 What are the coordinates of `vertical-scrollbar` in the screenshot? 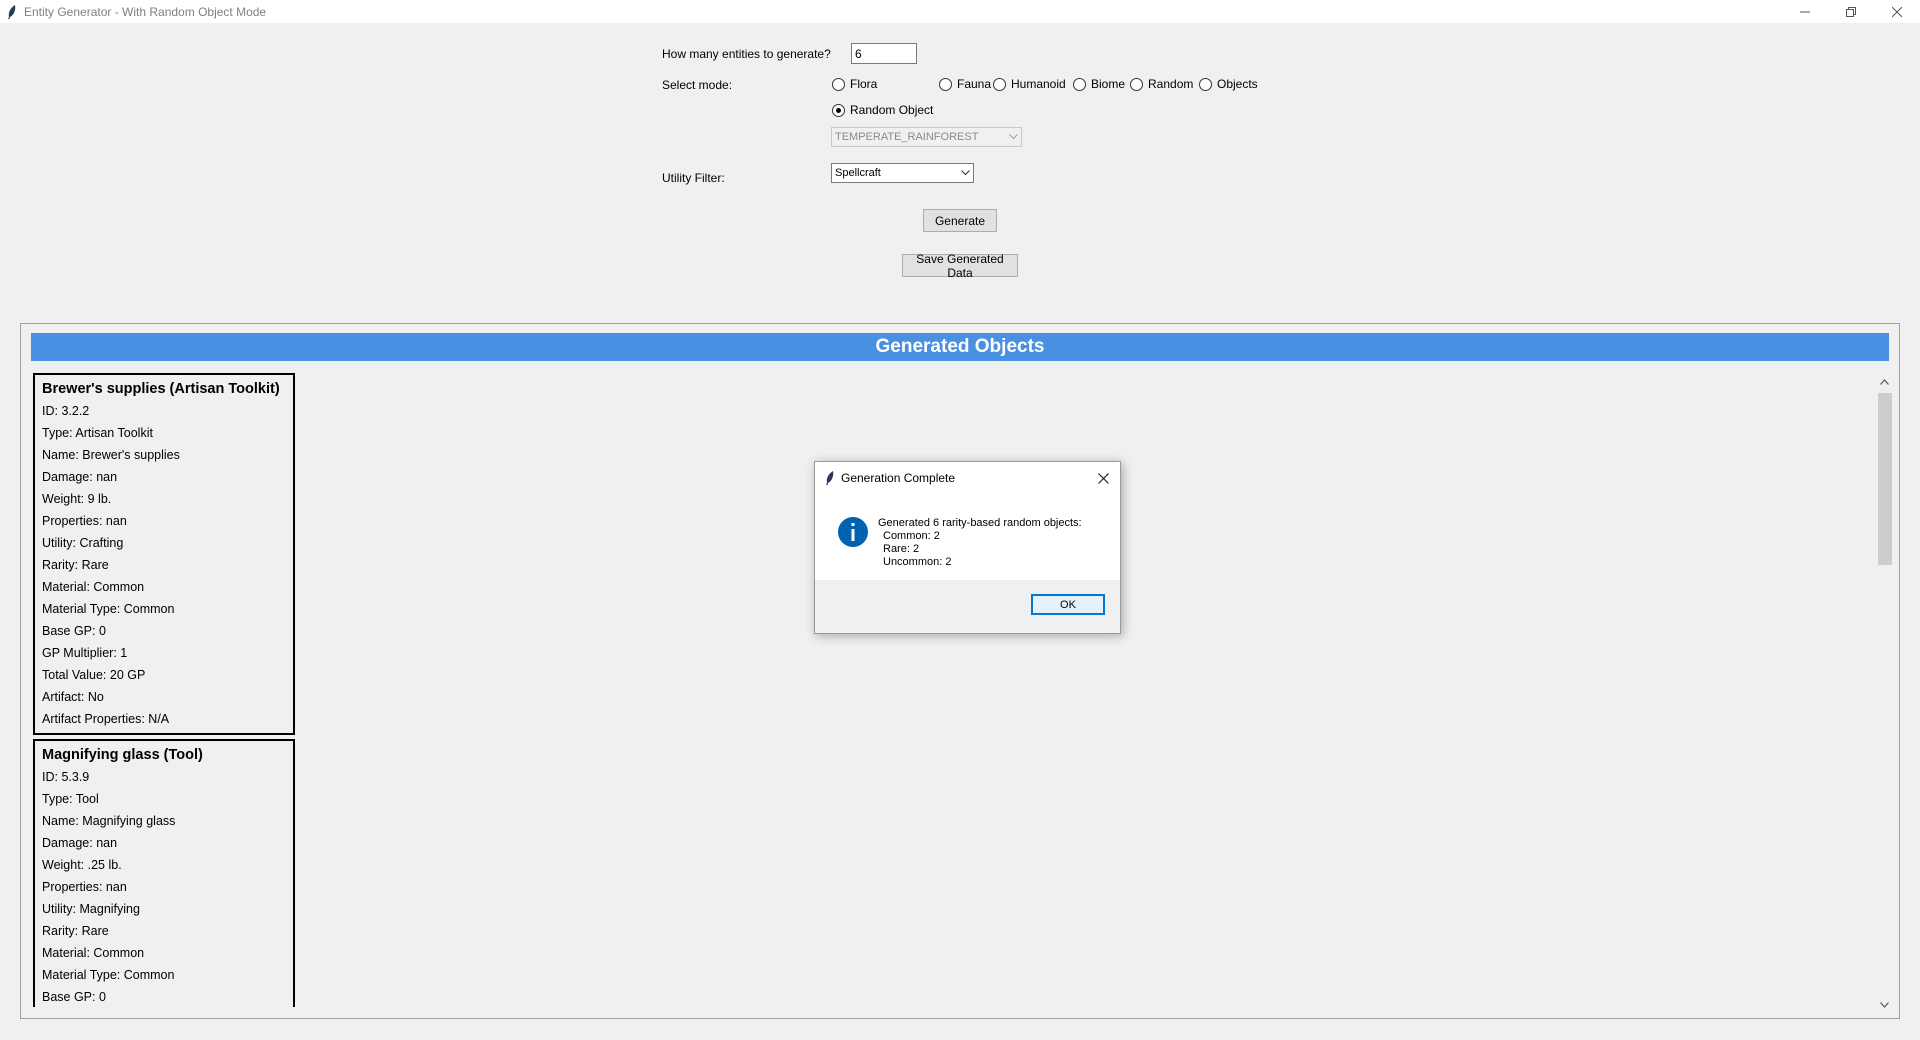 It's located at (1884, 693).